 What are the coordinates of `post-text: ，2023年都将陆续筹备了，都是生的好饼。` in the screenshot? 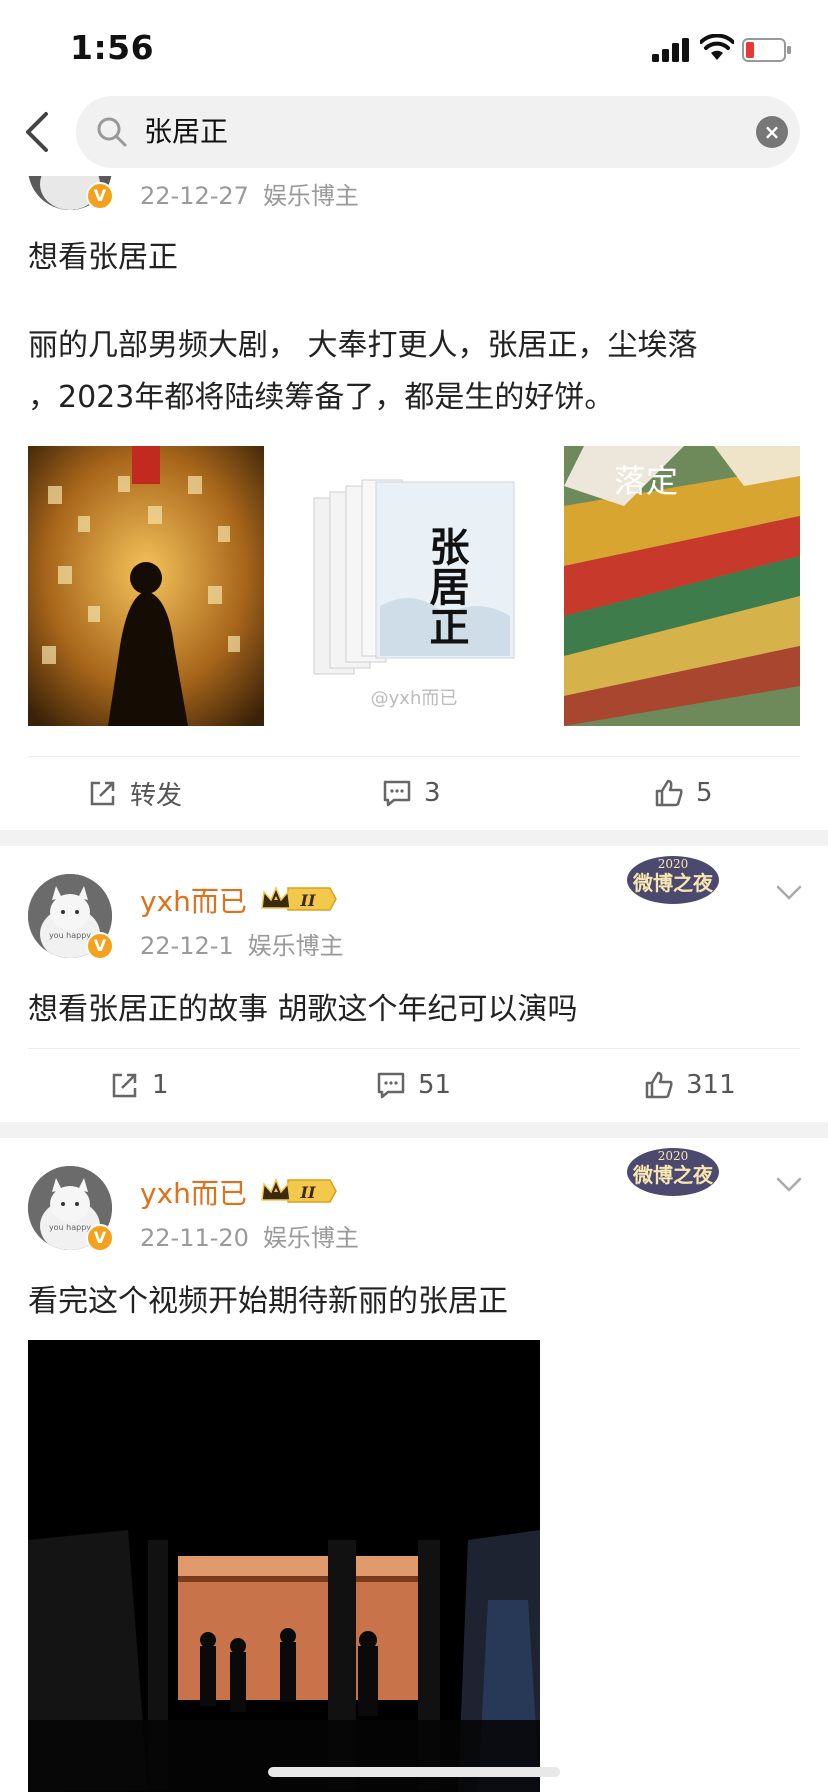 It's located at (321, 397).